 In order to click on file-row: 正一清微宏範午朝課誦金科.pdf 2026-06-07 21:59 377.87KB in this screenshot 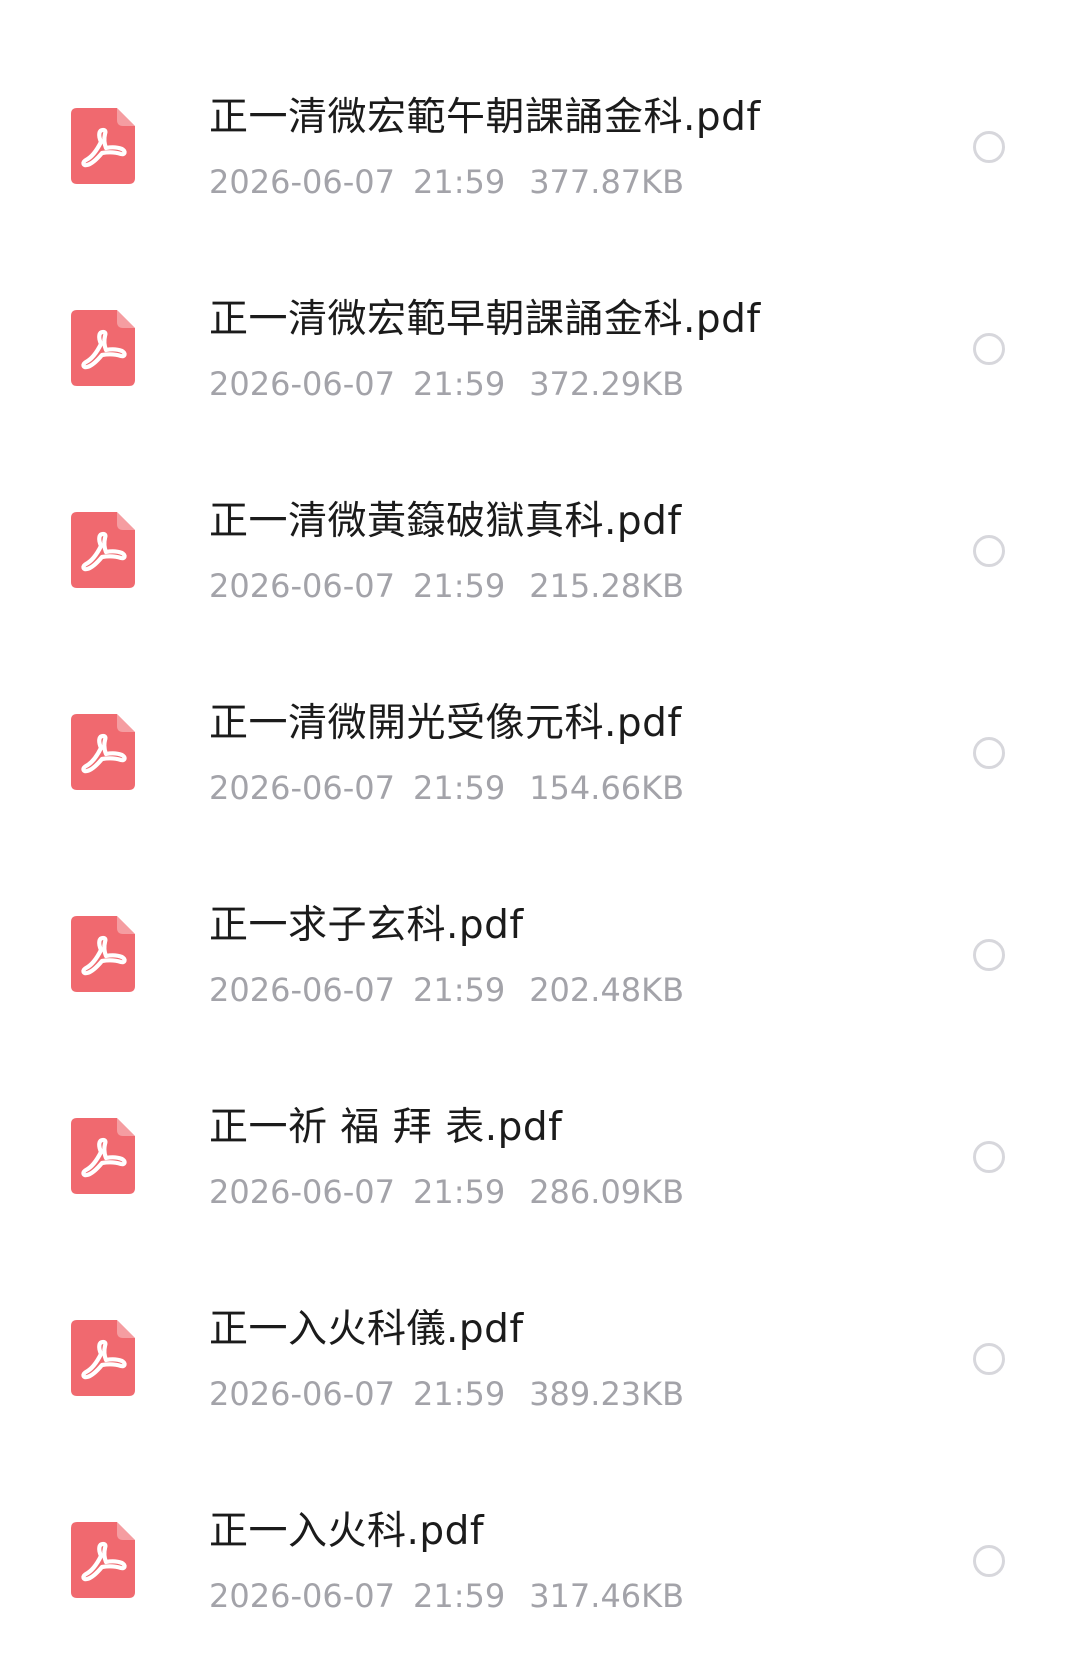, I will do `click(540, 145)`.